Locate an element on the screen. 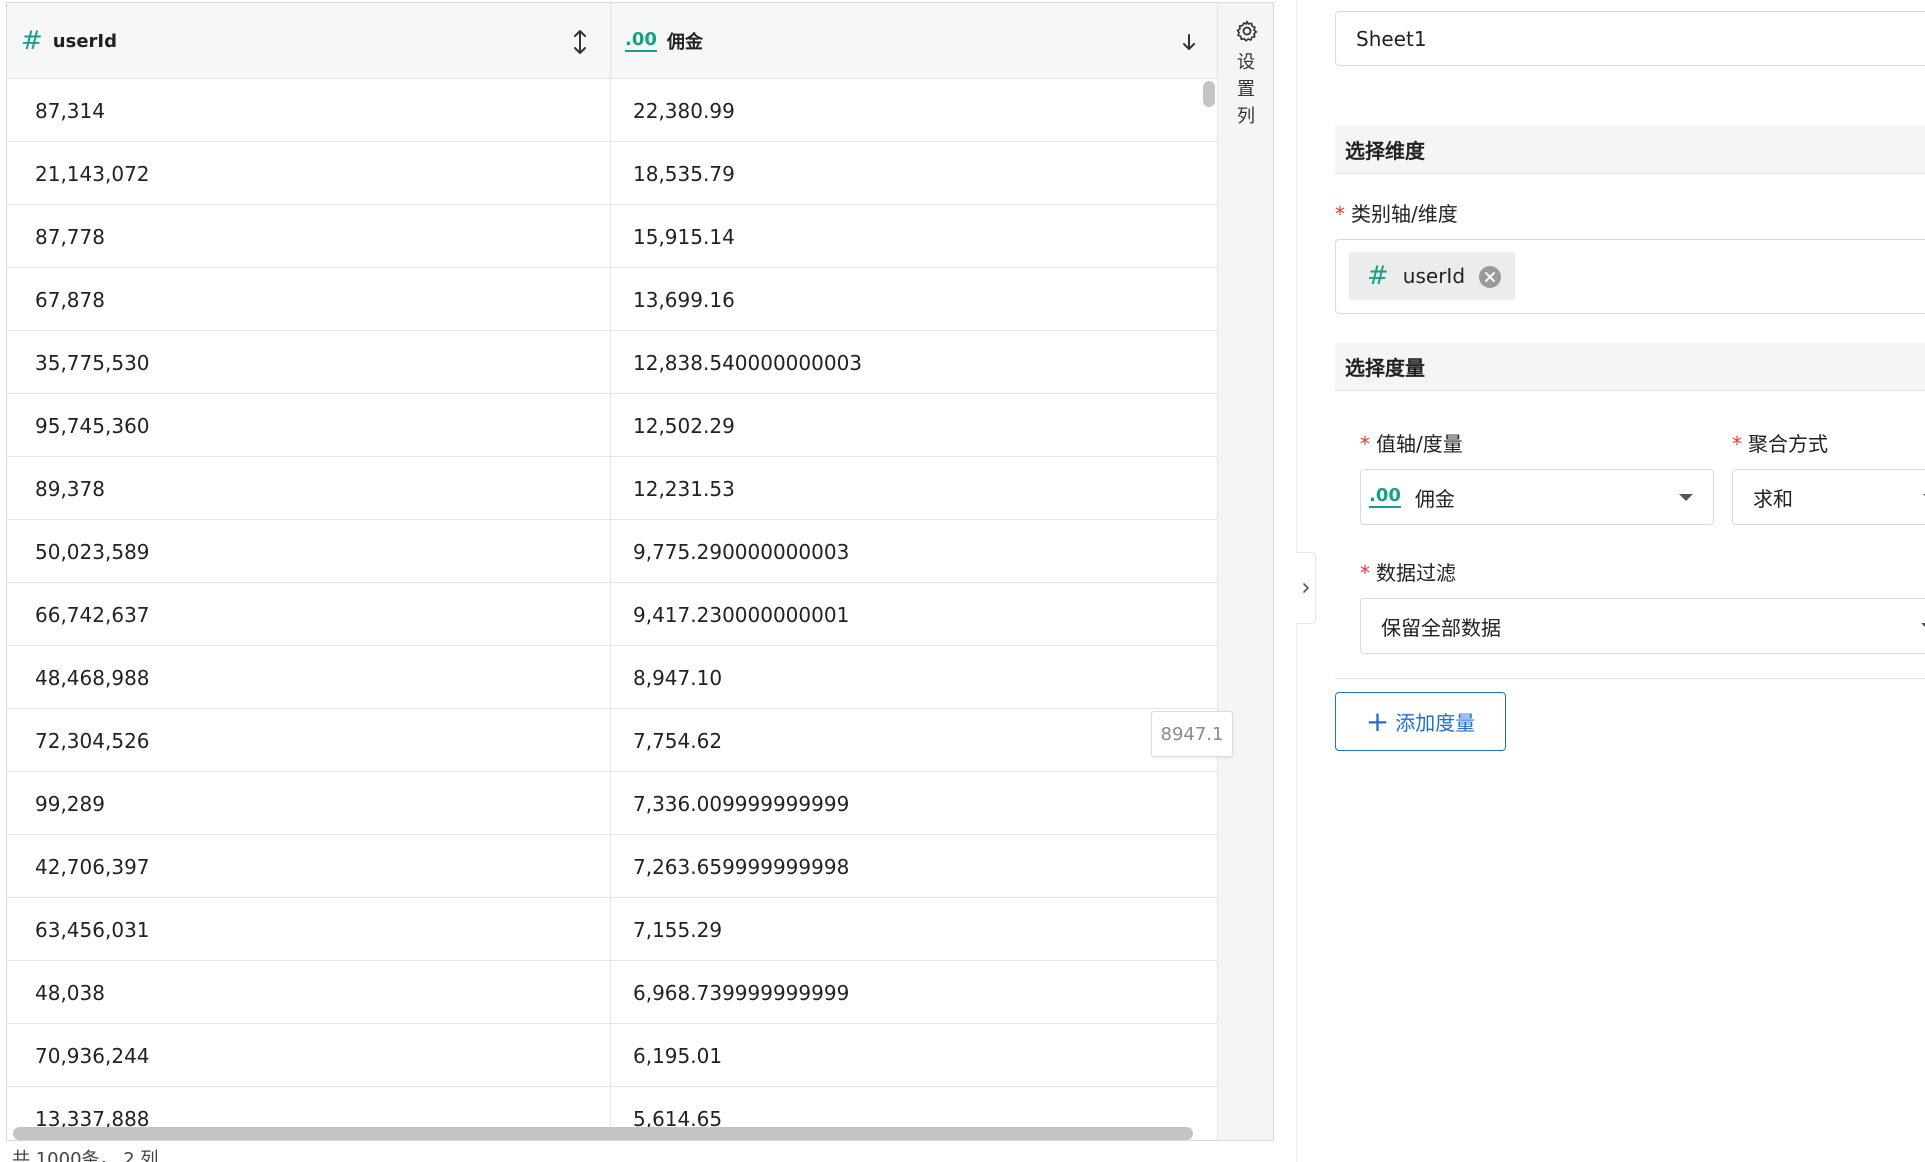 Image resolution: width=1925 pixels, height=1162 pixels. section-divider is located at coordinates (1630, 678).